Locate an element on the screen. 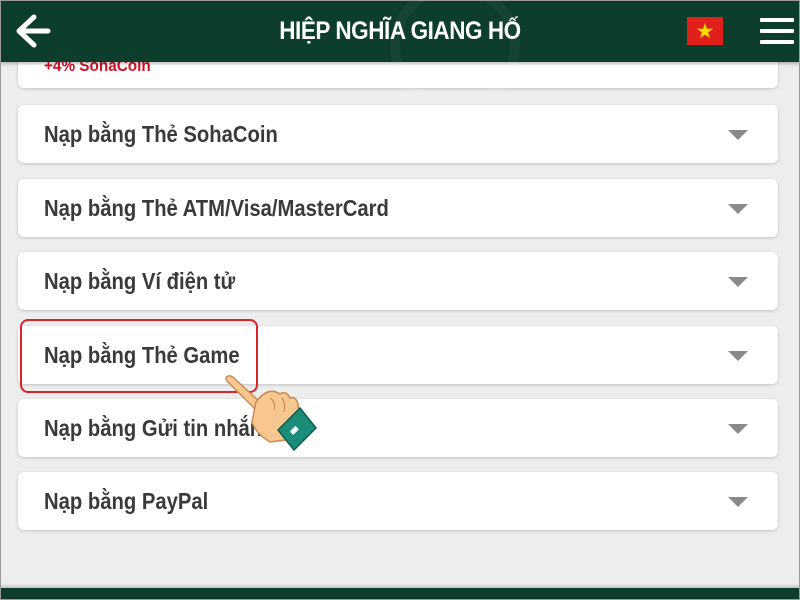 This screenshot has width=800, height=600. list-item-label: Nạp bằng PayPal is located at coordinates (126, 501).